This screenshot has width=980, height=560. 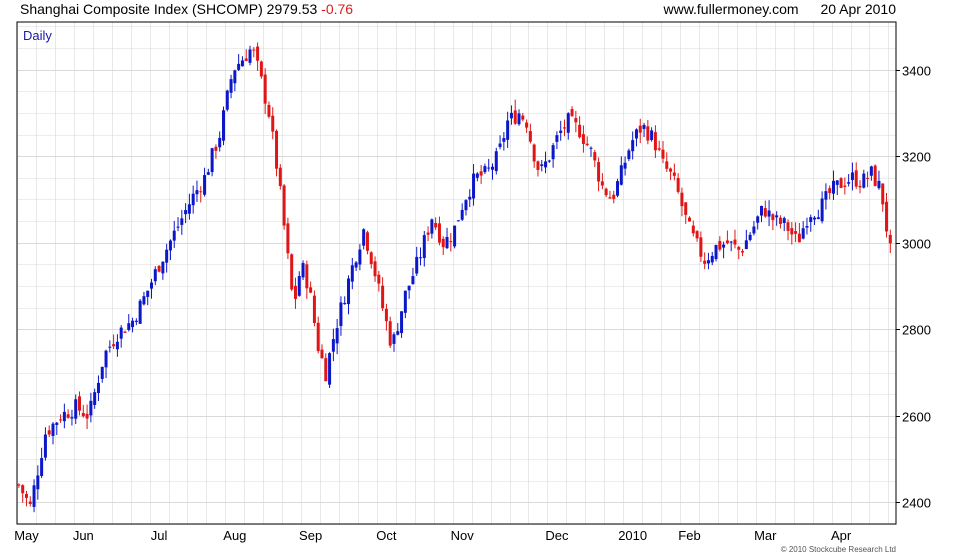 What do you see at coordinates (916, 157) in the screenshot?
I see `y-tick-label: 3200` at bounding box center [916, 157].